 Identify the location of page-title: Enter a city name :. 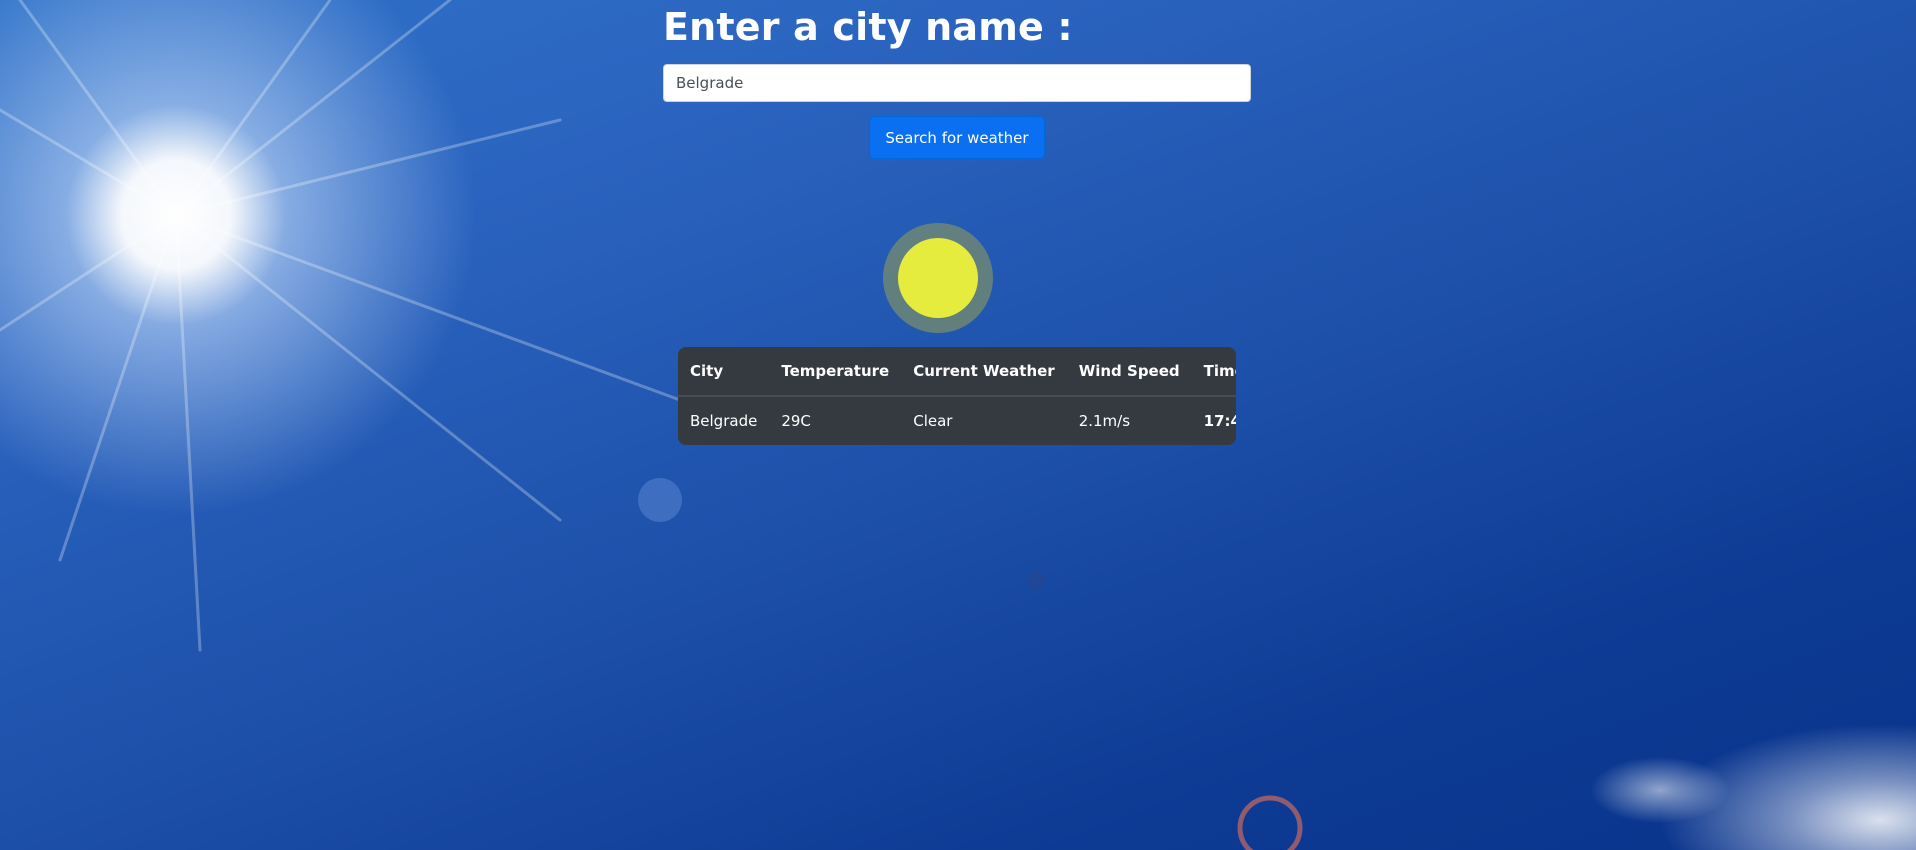
(868, 27).